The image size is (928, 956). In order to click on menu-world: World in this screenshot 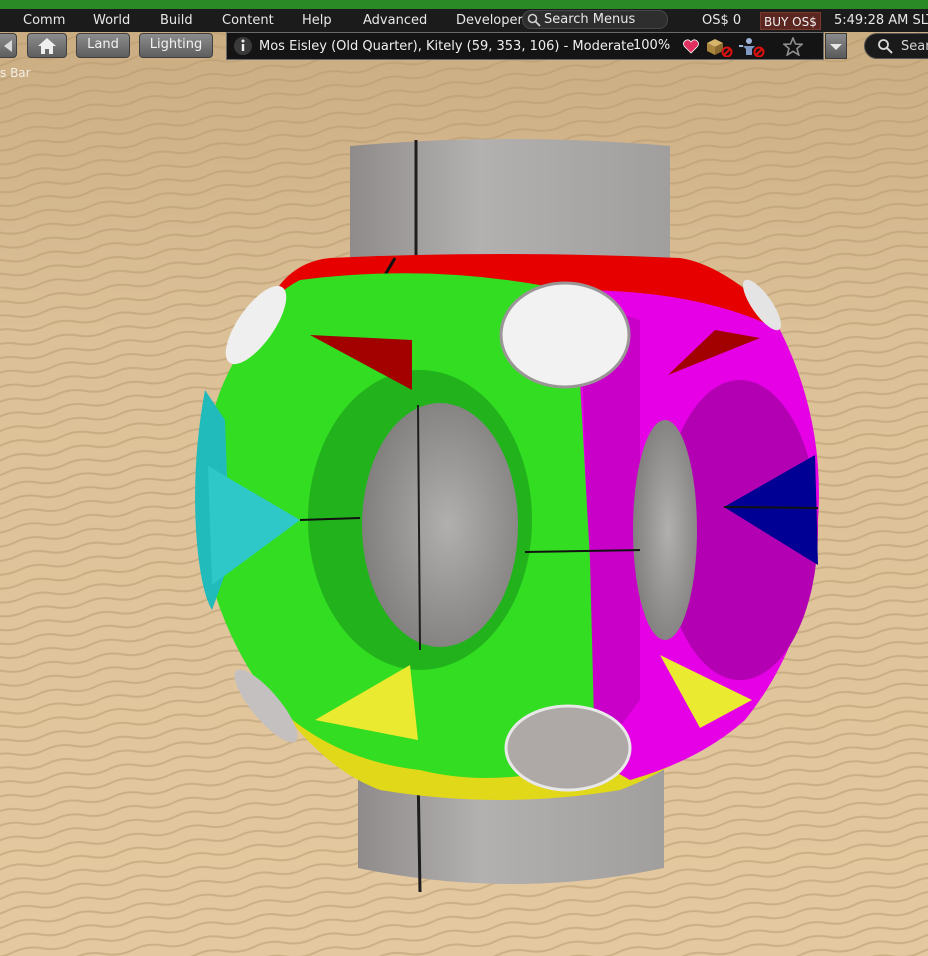, I will do `click(111, 20)`.